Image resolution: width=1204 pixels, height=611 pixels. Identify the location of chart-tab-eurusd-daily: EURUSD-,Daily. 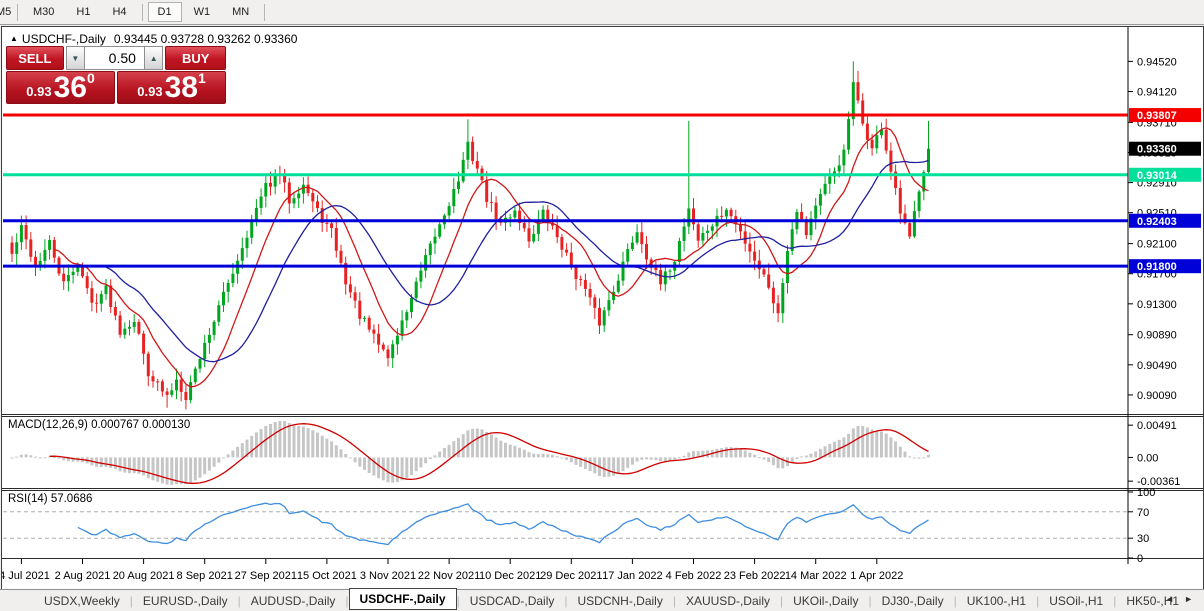
(185, 601).